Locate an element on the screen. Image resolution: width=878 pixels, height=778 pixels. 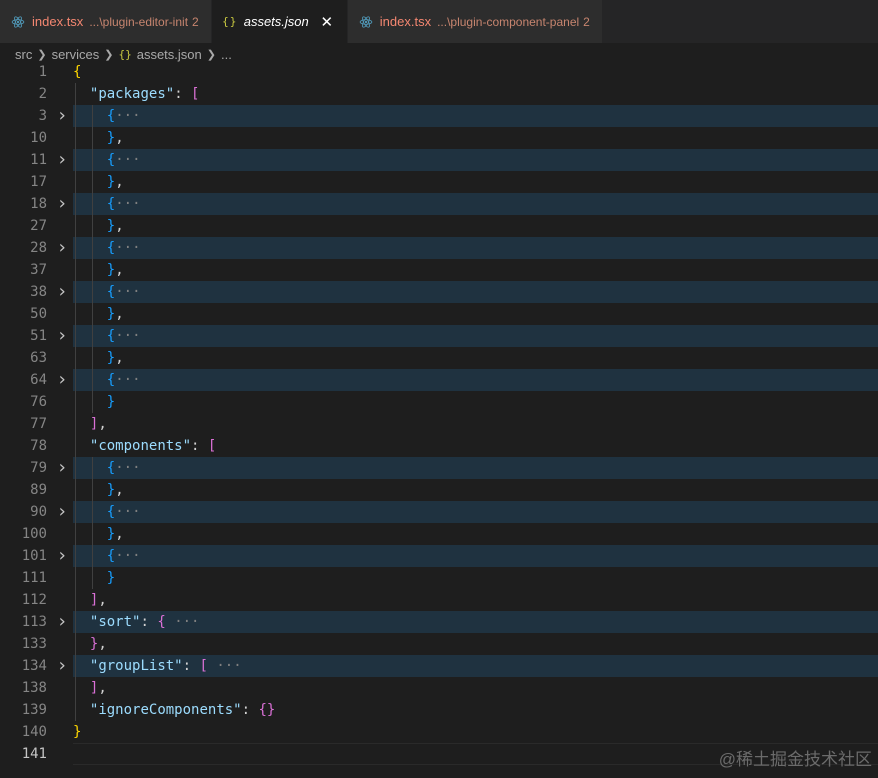
code-line: 111} is located at coordinates (439, 578).